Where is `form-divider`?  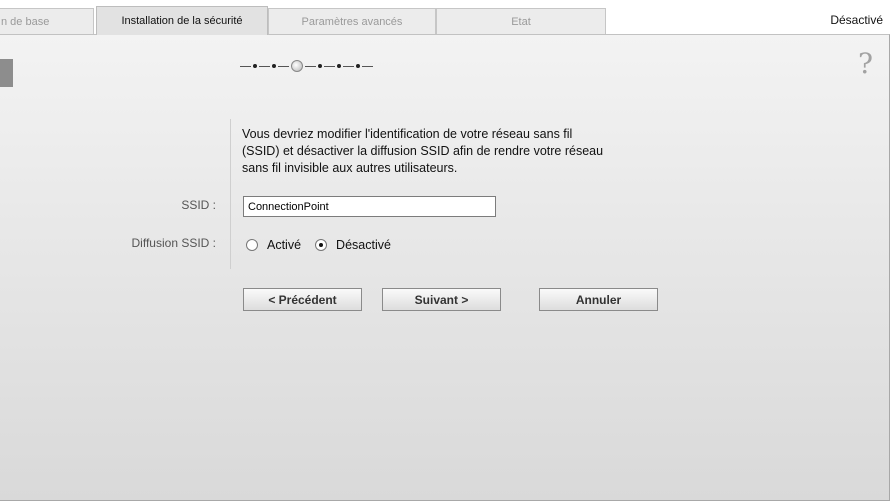 form-divider is located at coordinates (230, 194).